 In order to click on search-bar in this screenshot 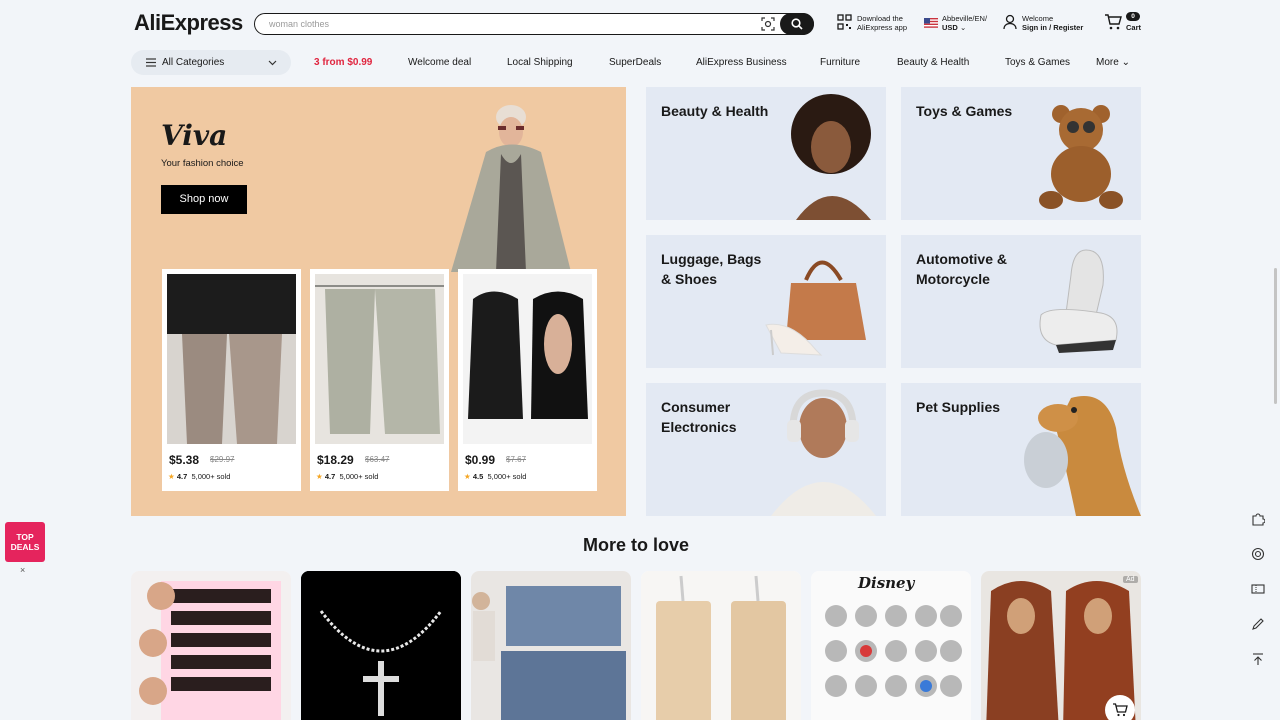, I will do `click(534, 23)`.